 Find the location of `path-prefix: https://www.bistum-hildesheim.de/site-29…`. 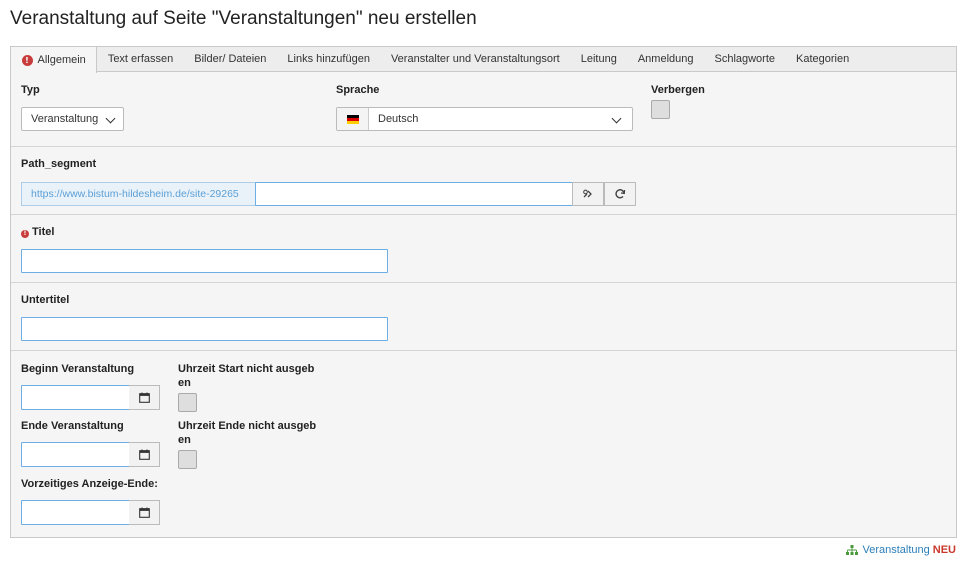

path-prefix: https://www.bistum-hildesheim.de/site-29… is located at coordinates (138, 194).